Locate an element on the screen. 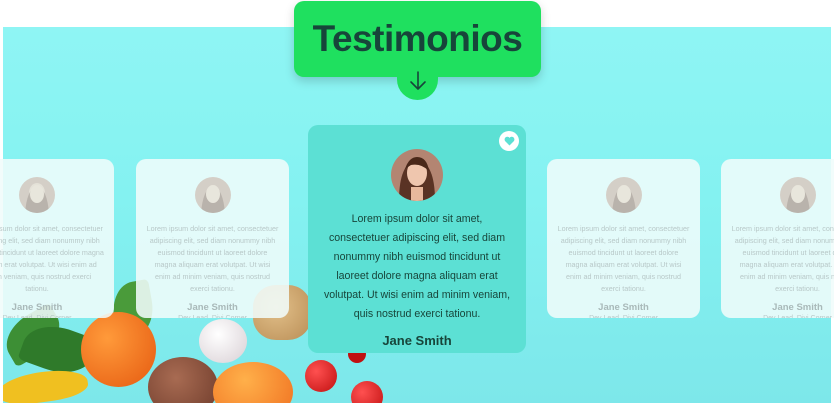 The width and height of the screenshot is (834, 404). section-title: Testimonios is located at coordinates (417, 38).